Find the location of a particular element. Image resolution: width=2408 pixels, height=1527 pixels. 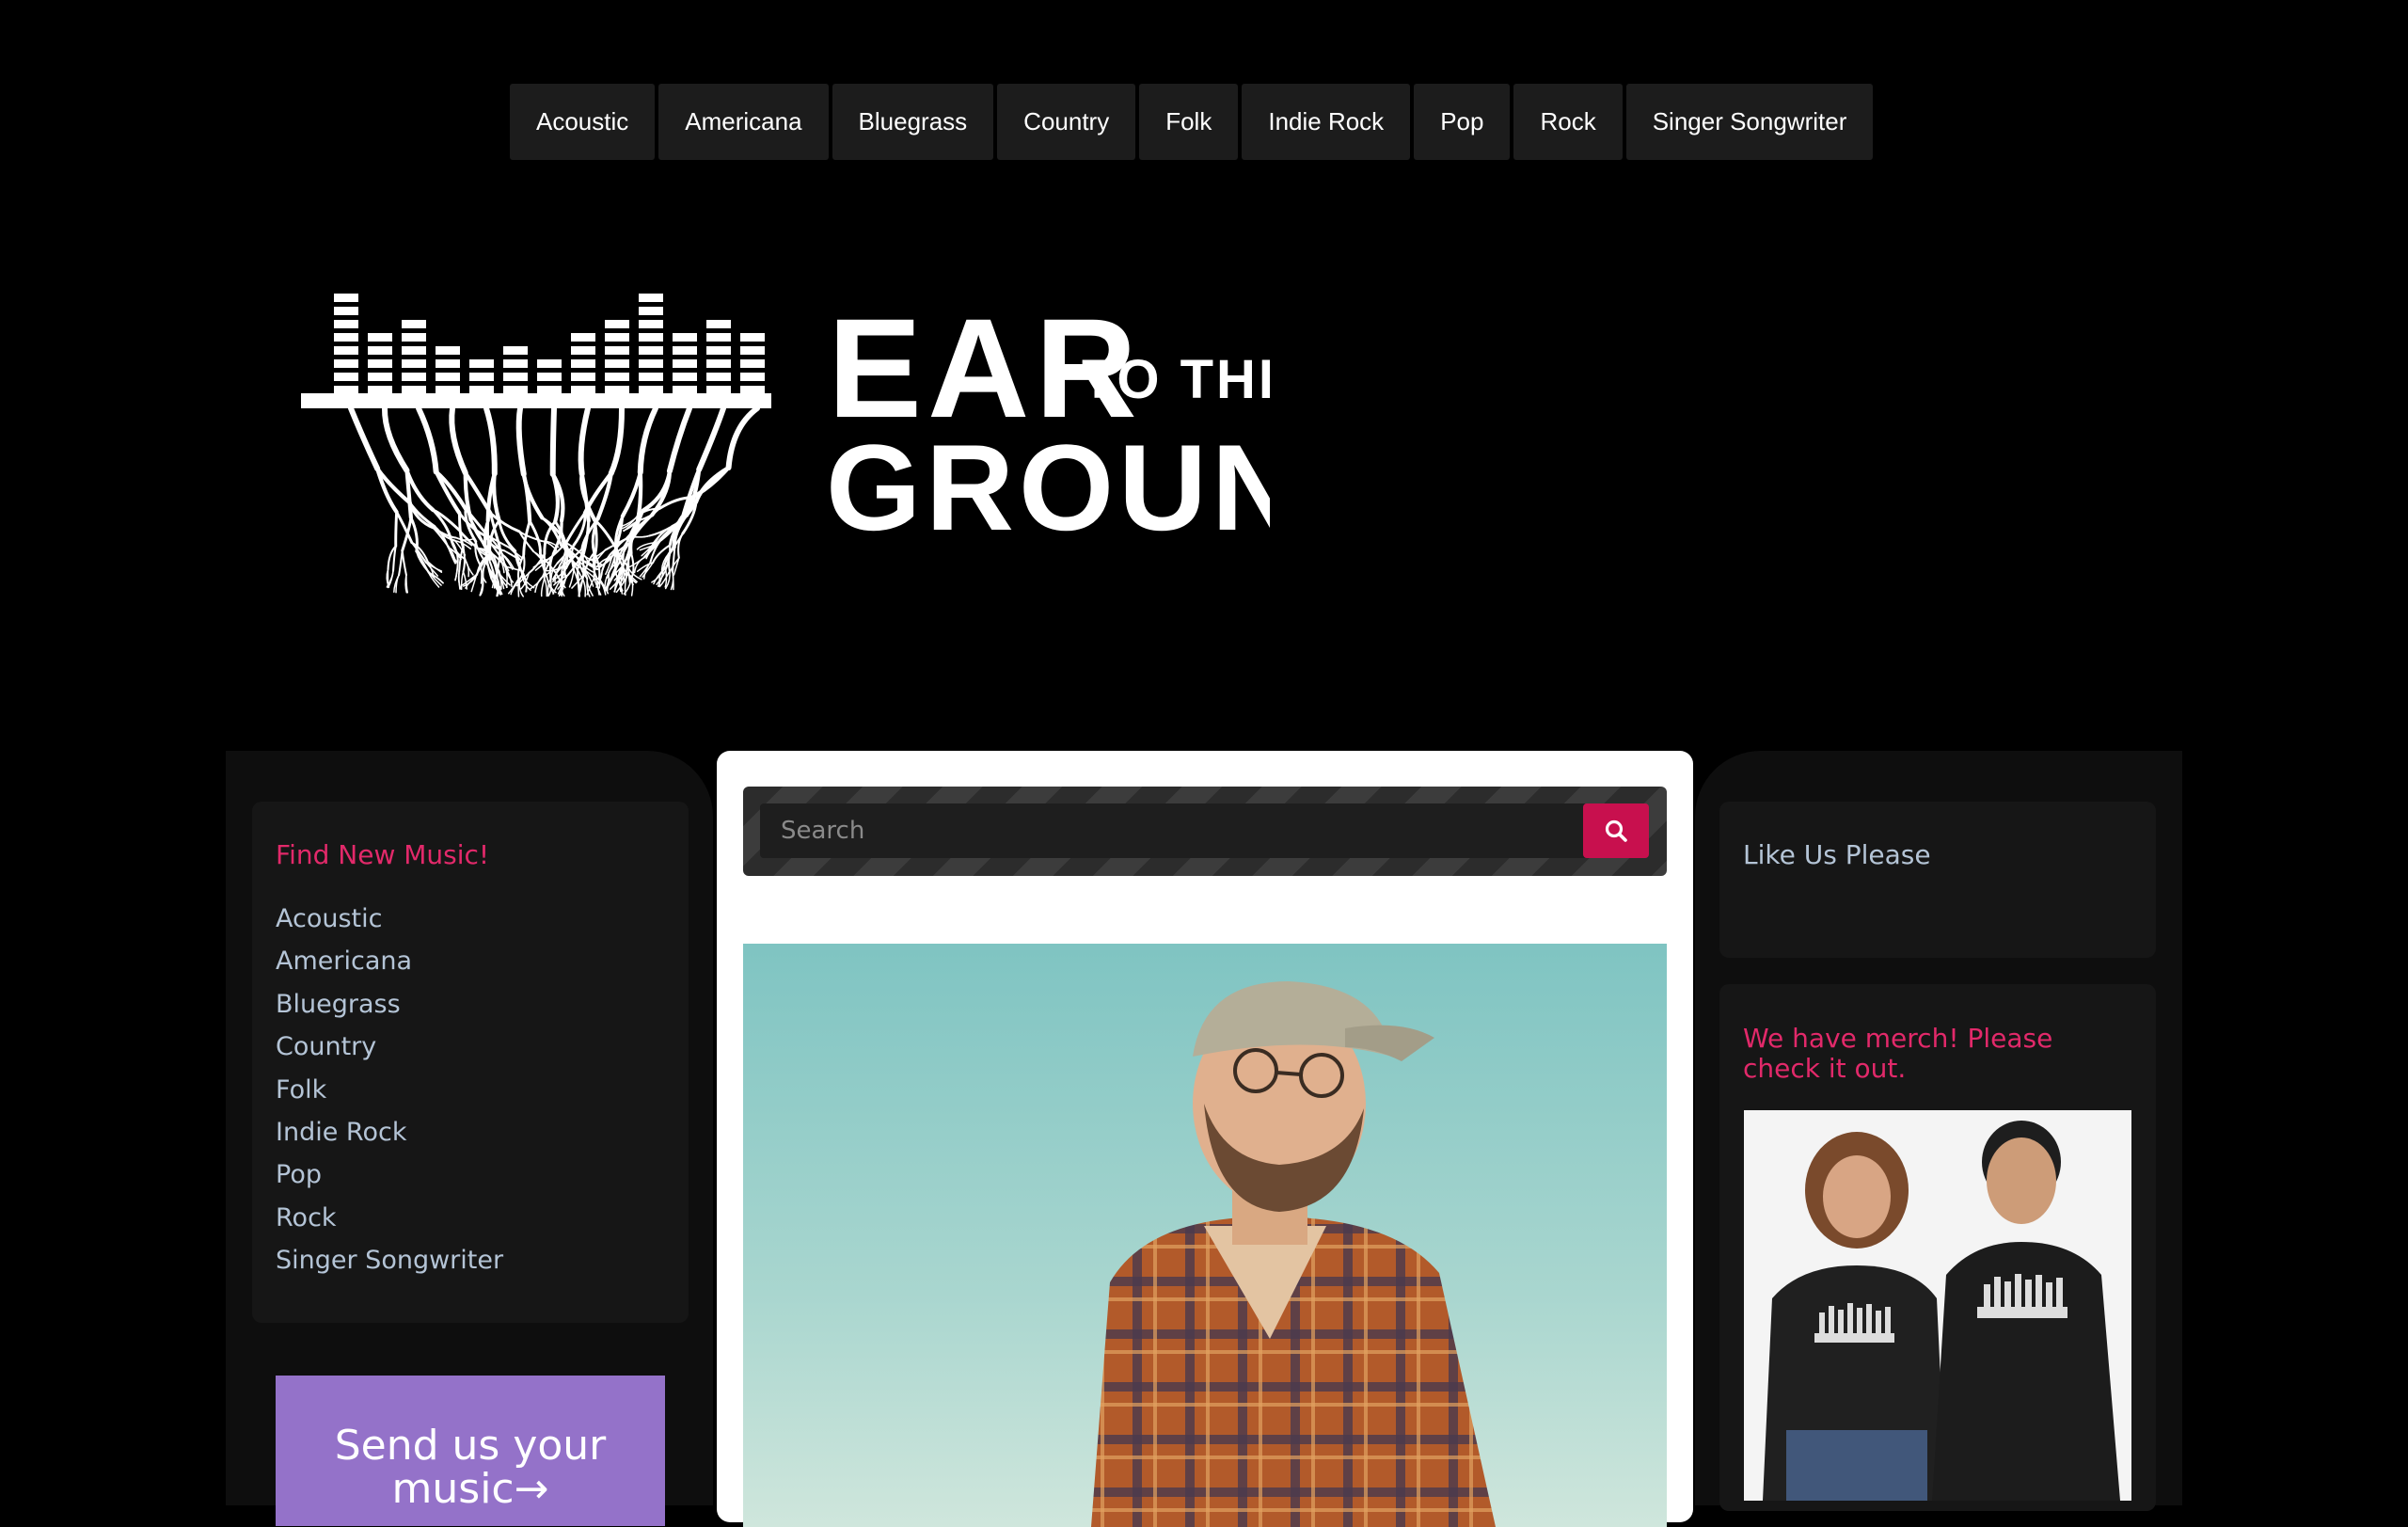

merch-title: We have merch! Please check it out. is located at coordinates (1898, 1053).